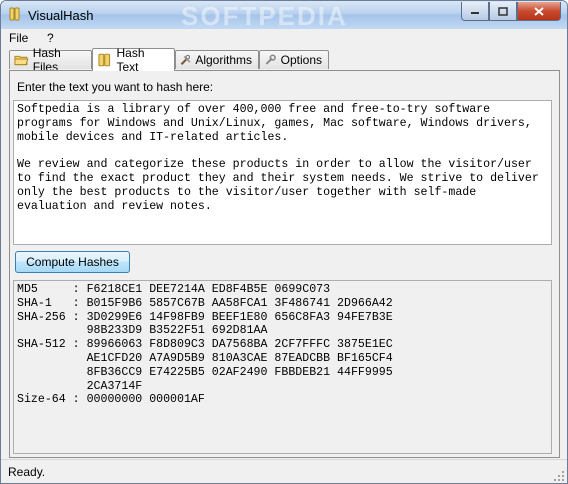 The height and width of the screenshot is (484, 568). I want to click on compute-hashes-button: Compute Hashes, so click(72, 262).